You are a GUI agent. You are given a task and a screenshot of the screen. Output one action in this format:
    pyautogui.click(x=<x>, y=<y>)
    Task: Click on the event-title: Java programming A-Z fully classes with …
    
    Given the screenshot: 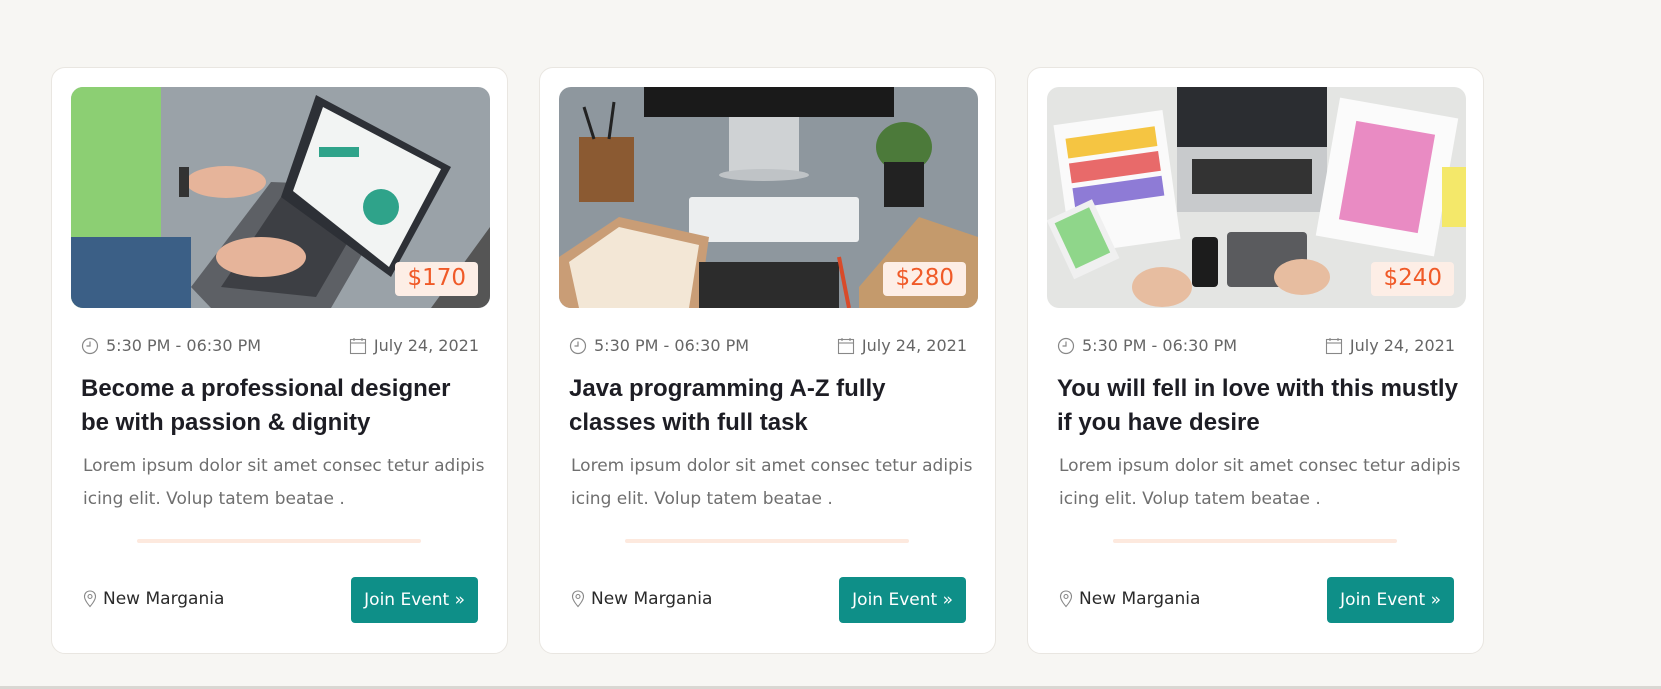 What is the action you would take?
    pyautogui.click(x=771, y=406)
    